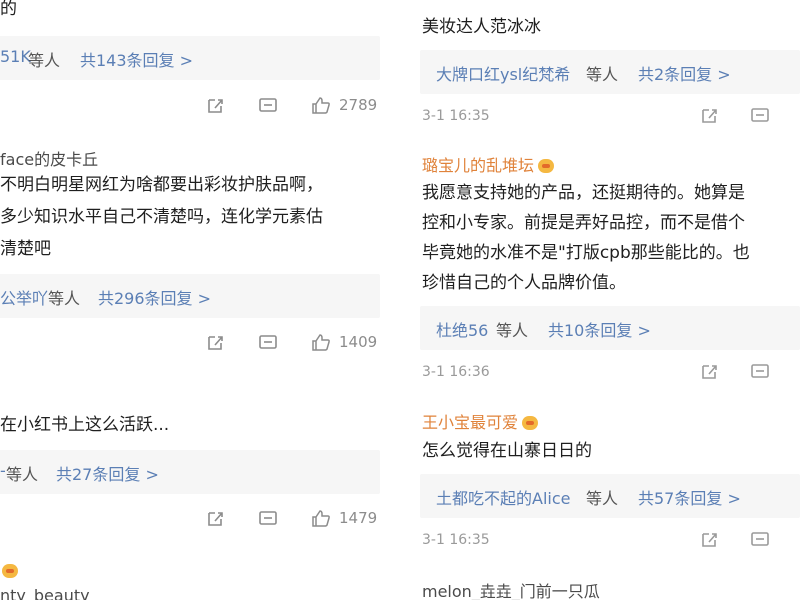  I want to click on reply-count-link: 共296条回复 >, so click(154, 297).